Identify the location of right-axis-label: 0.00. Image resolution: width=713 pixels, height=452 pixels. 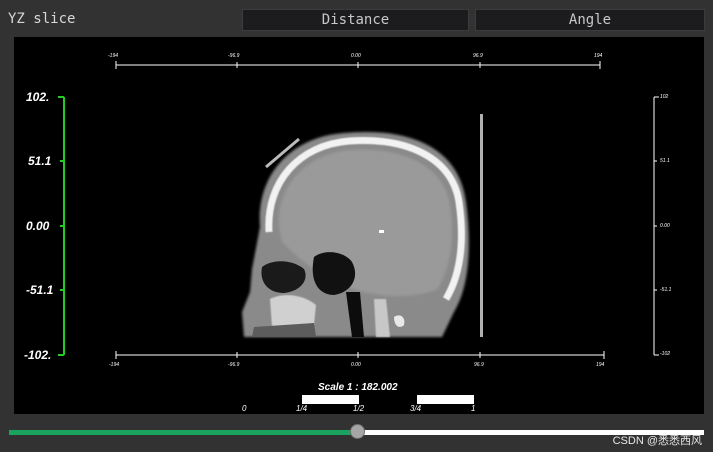
(665, 226).